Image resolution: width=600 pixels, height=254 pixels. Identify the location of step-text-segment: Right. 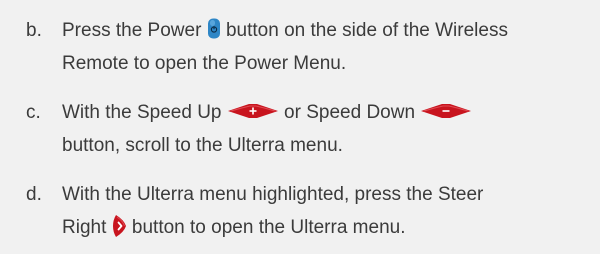
(84, 227).